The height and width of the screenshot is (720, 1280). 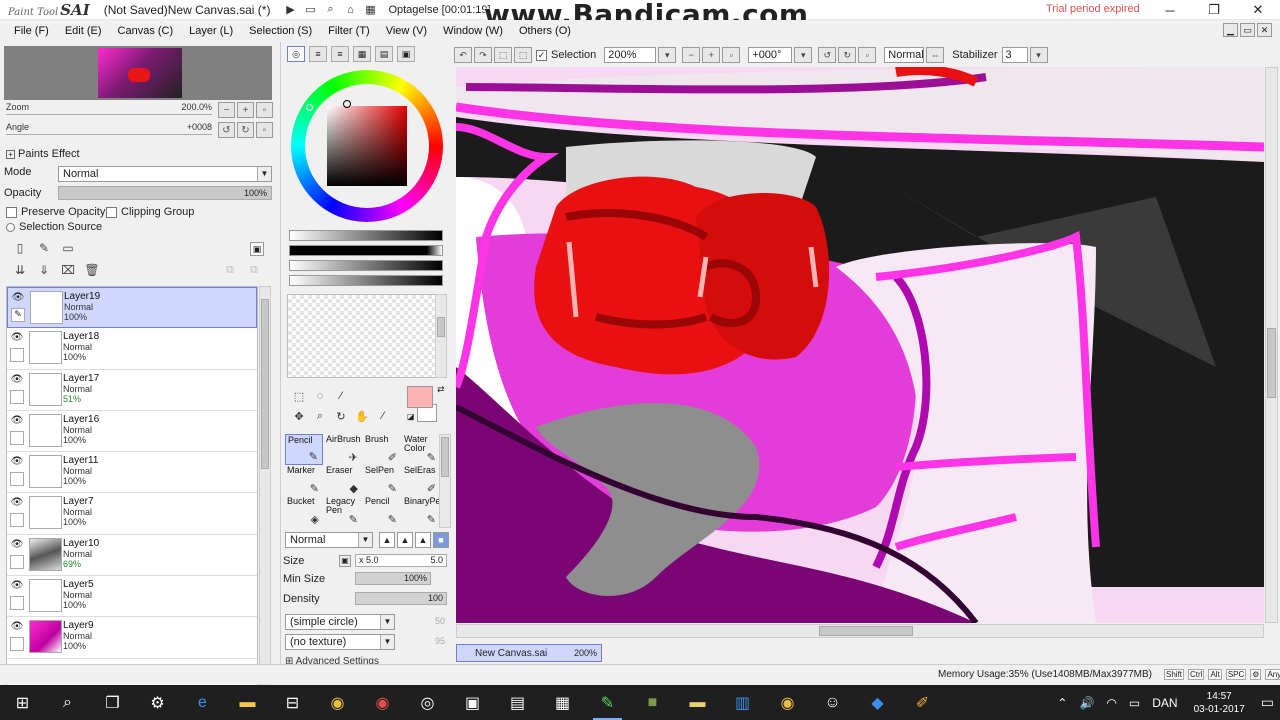 What do you see at coordinates (441, 336) in the screenshot?
I see `swatch-scrollbar` at bounding box center [441, 336].